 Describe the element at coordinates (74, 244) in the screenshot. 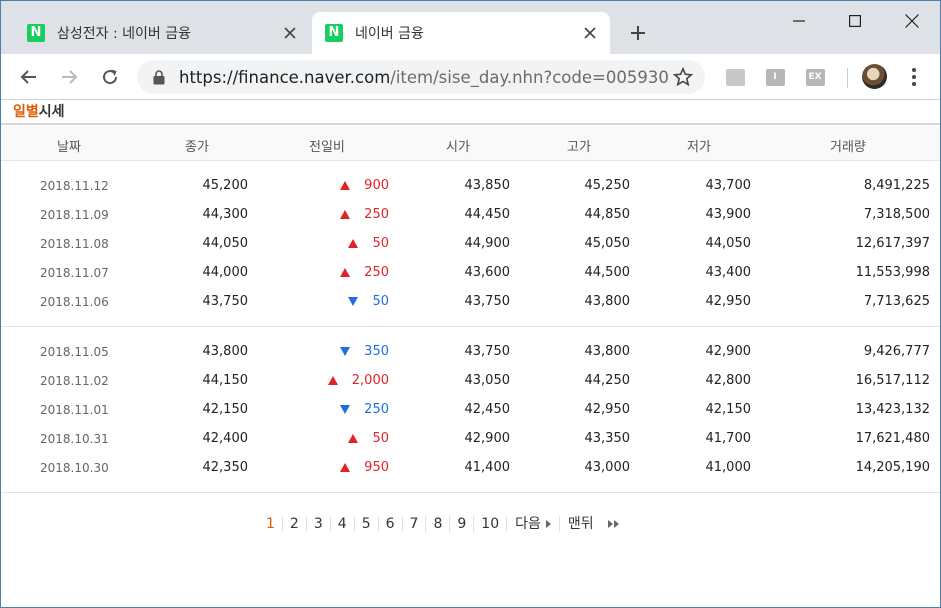

I see `cell-date: 2018.11.08` at that location.